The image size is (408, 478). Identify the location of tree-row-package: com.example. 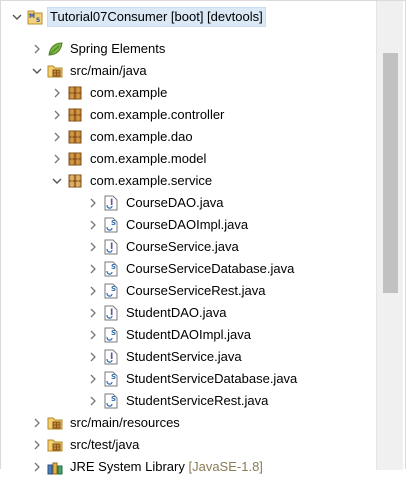
(204, 93).